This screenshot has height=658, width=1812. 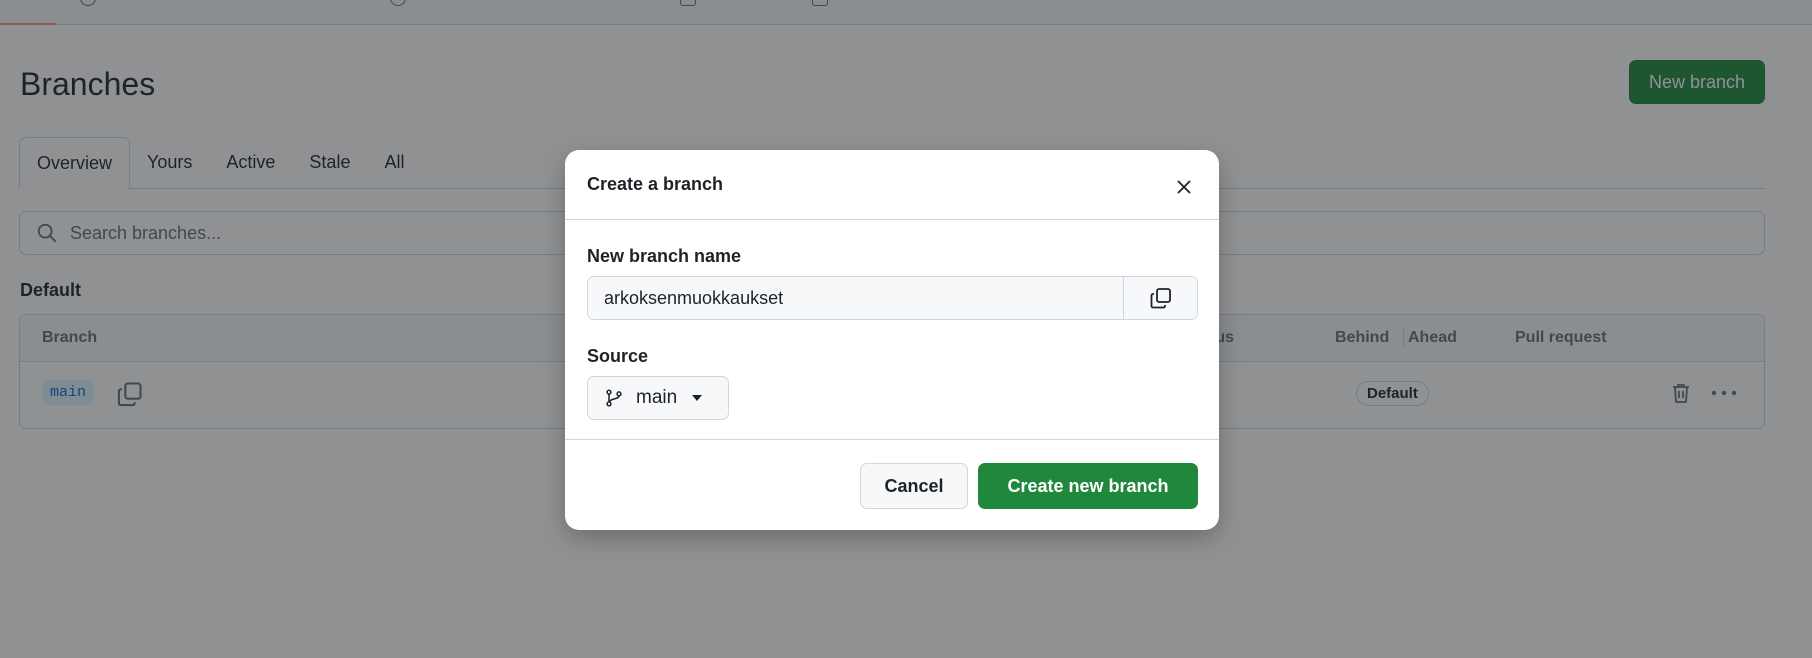 I want to click on dialog-title: Create a branch, so click(x=655, y=184).